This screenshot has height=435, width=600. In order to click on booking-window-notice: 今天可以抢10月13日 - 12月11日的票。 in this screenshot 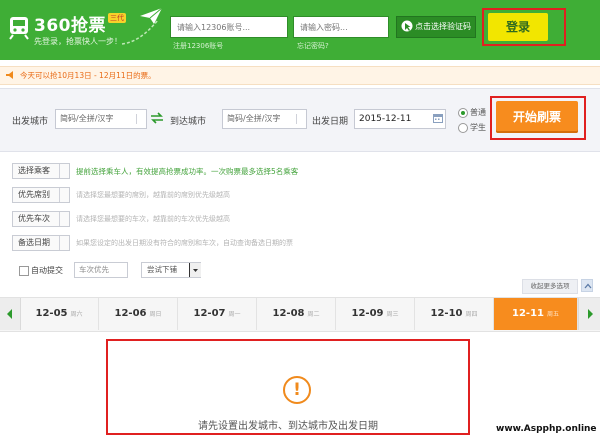, I will do `click(88, 75)`.